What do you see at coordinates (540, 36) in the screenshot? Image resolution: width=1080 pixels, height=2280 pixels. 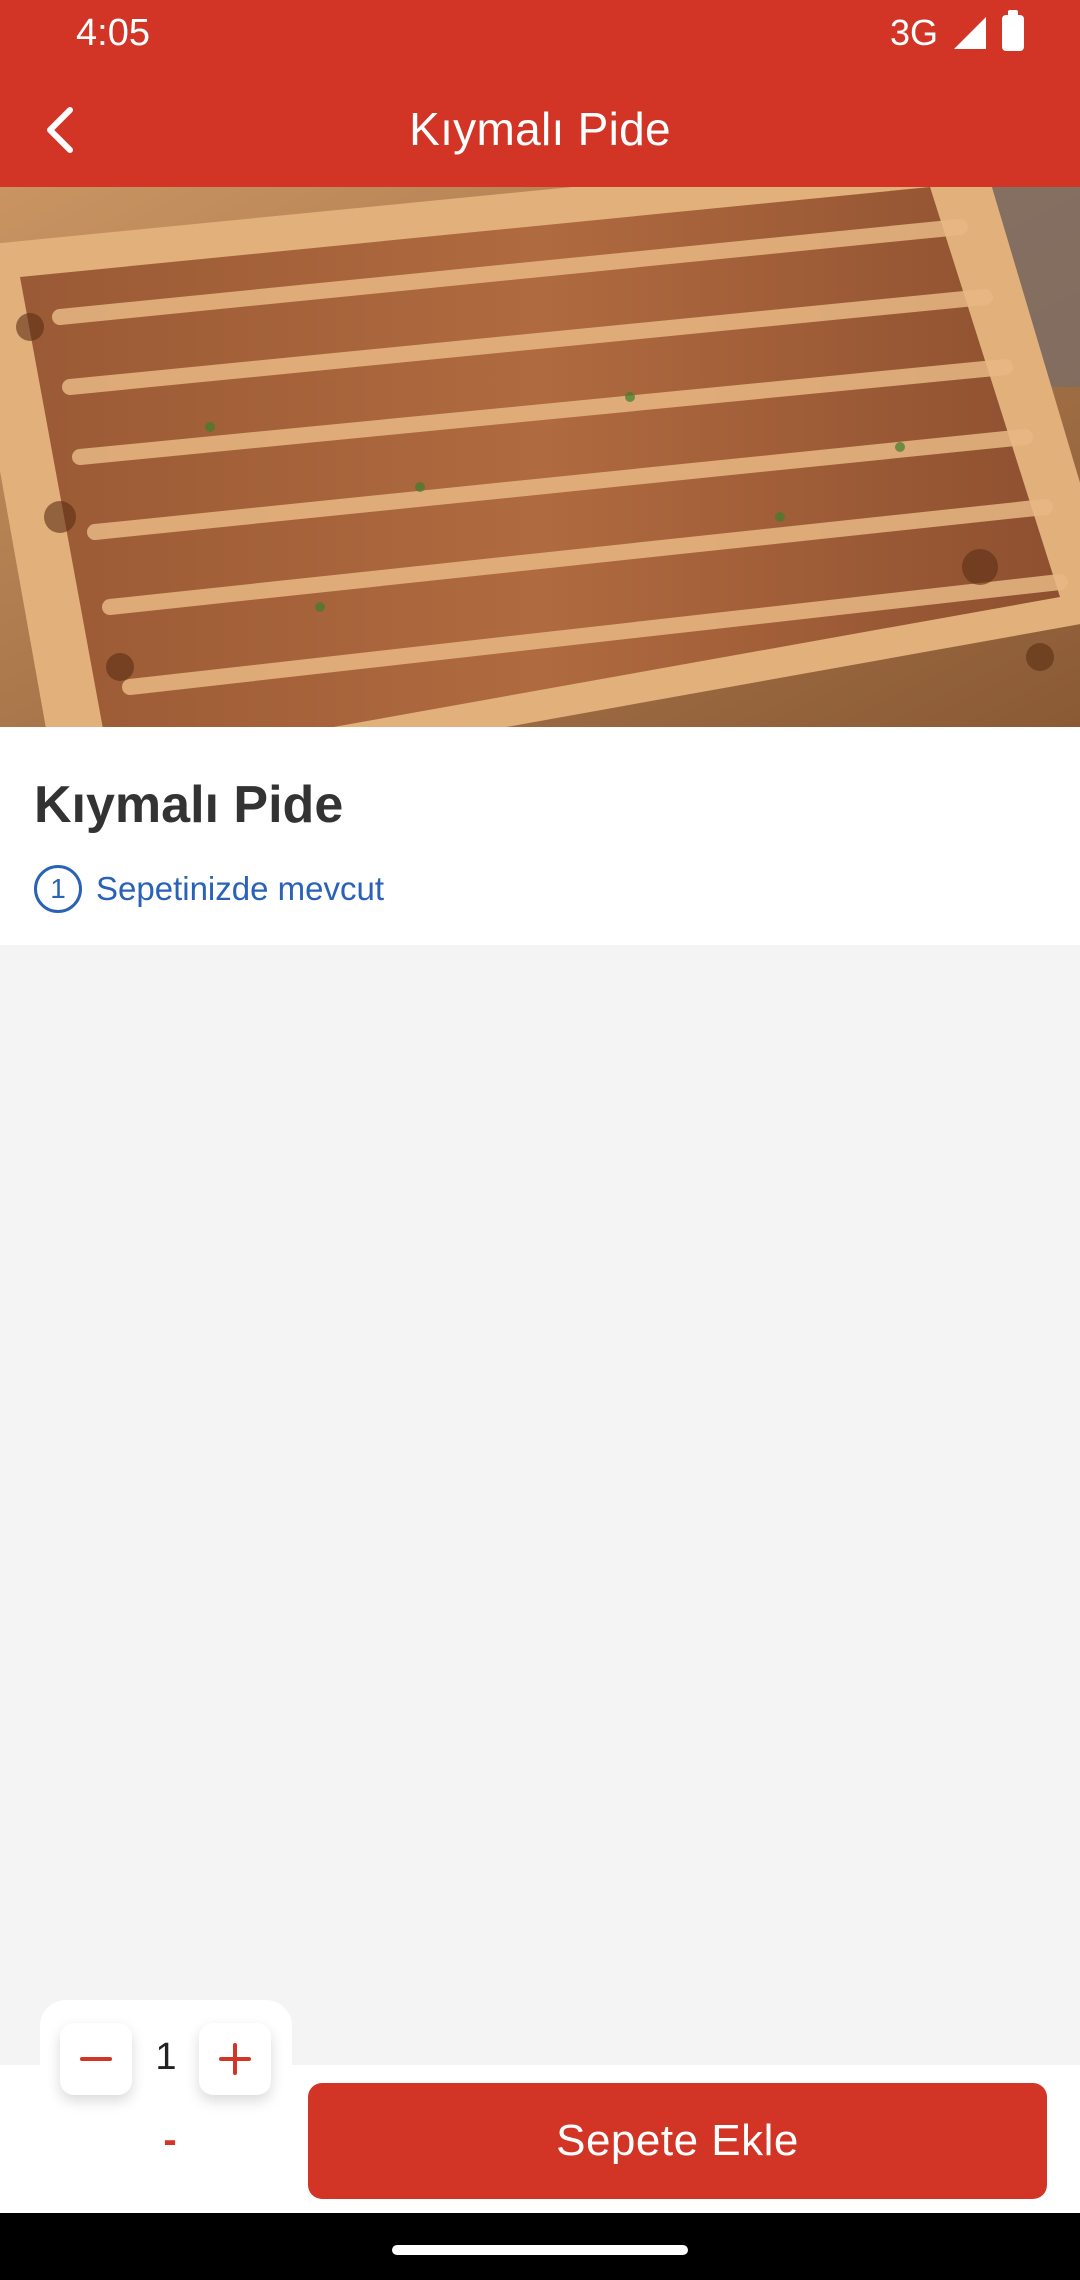 I see `status-bar: 4:05 3G` at bounding box center [540, 36].